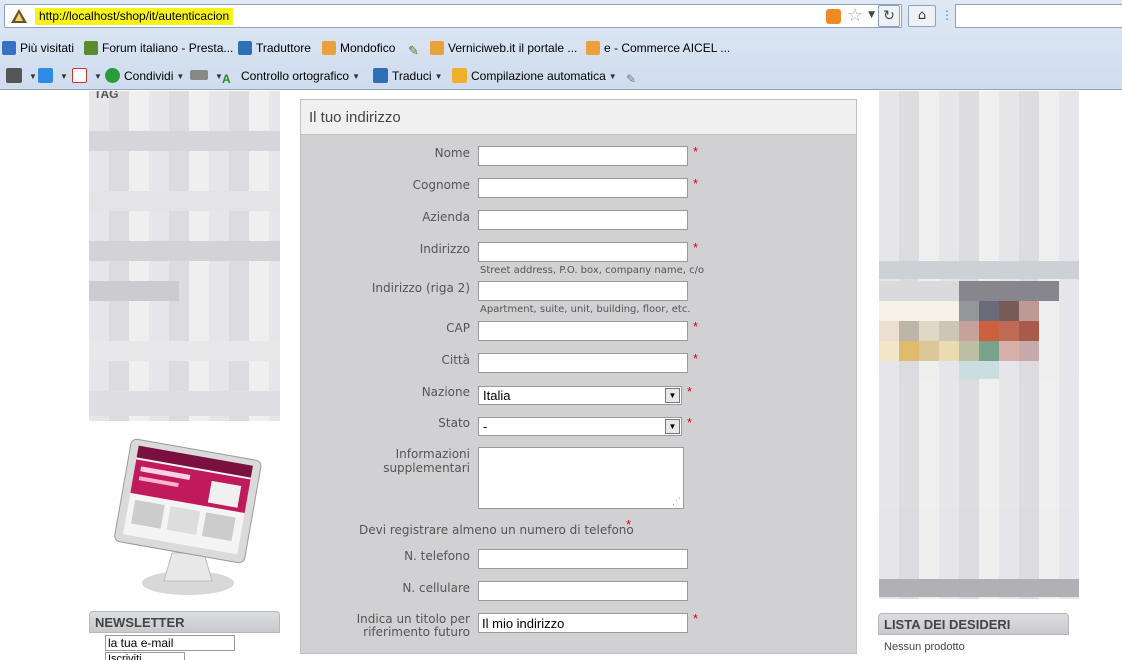 The height and width of the screenshot is (660, 1122). I want to click on menu-icon, so click(14, 75).